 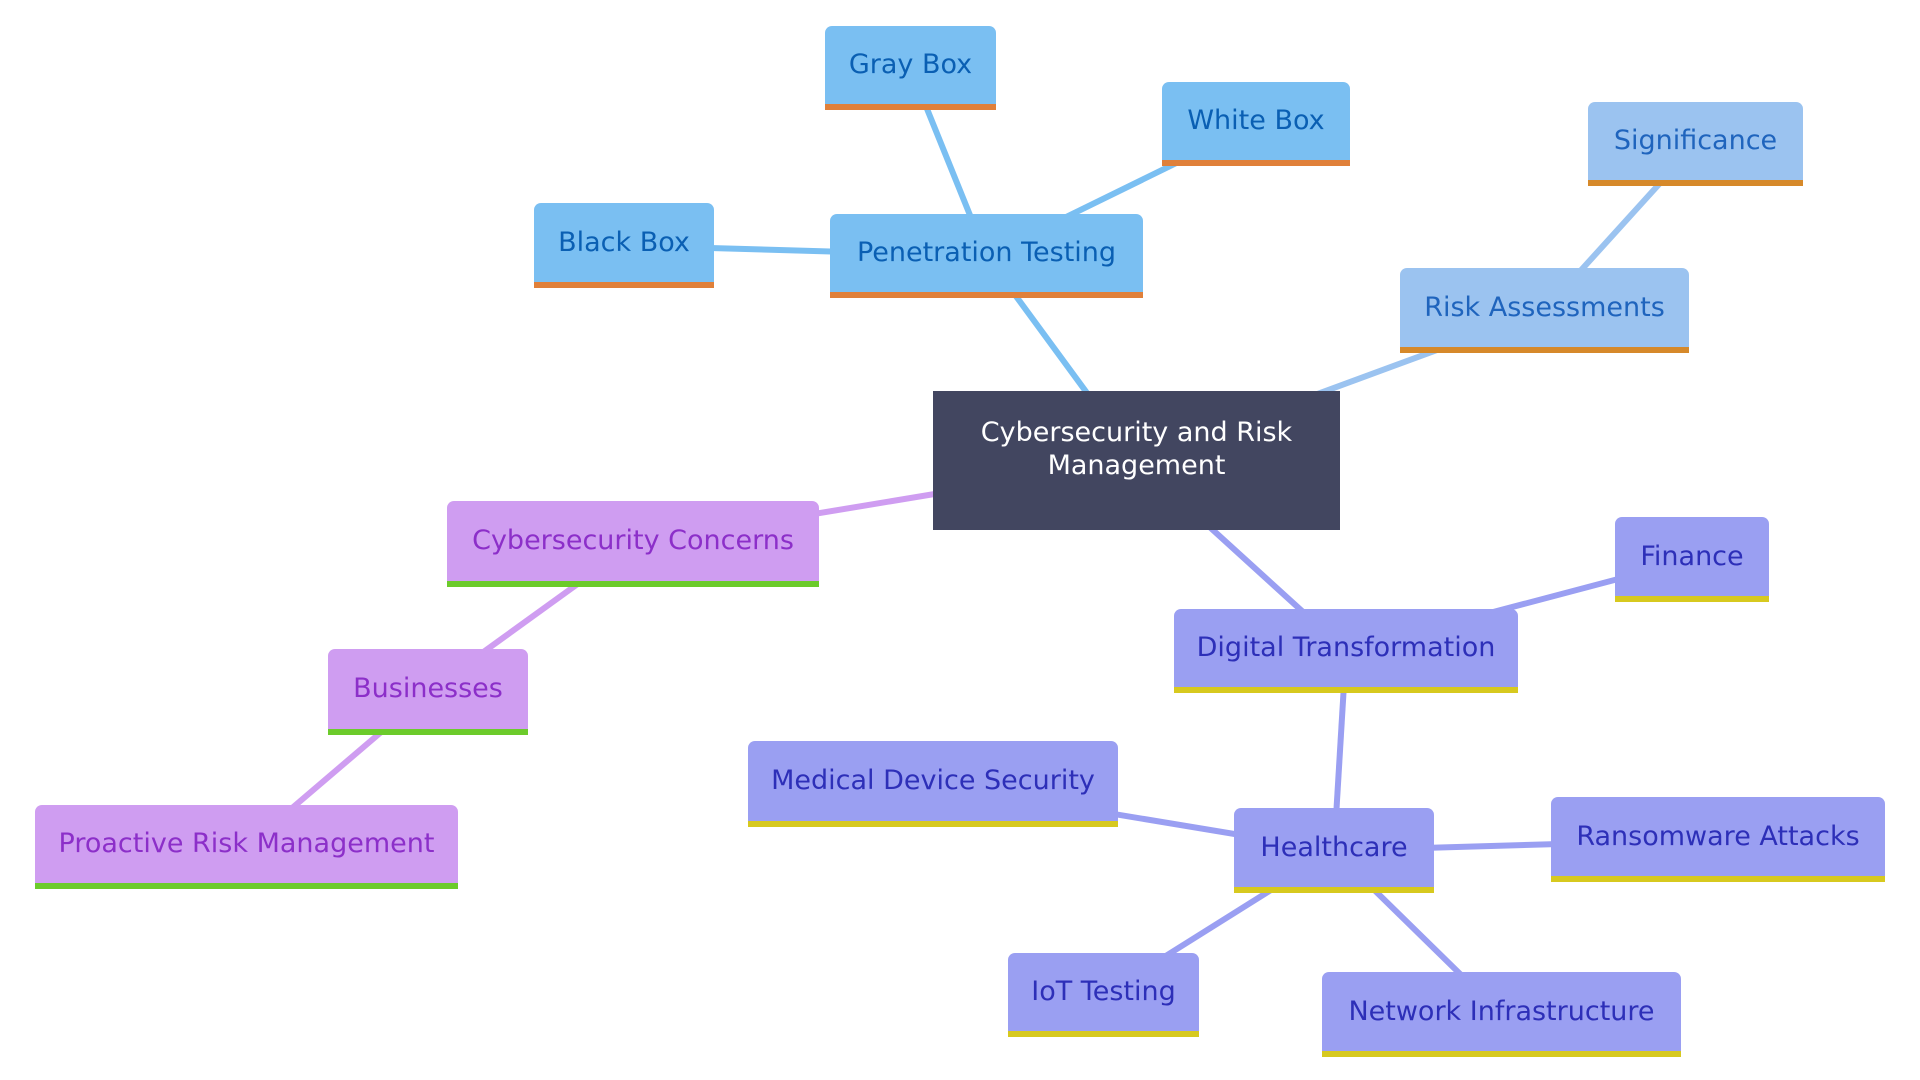 I want to click on node-black-box: Black Box, so click(x=624, y=245).